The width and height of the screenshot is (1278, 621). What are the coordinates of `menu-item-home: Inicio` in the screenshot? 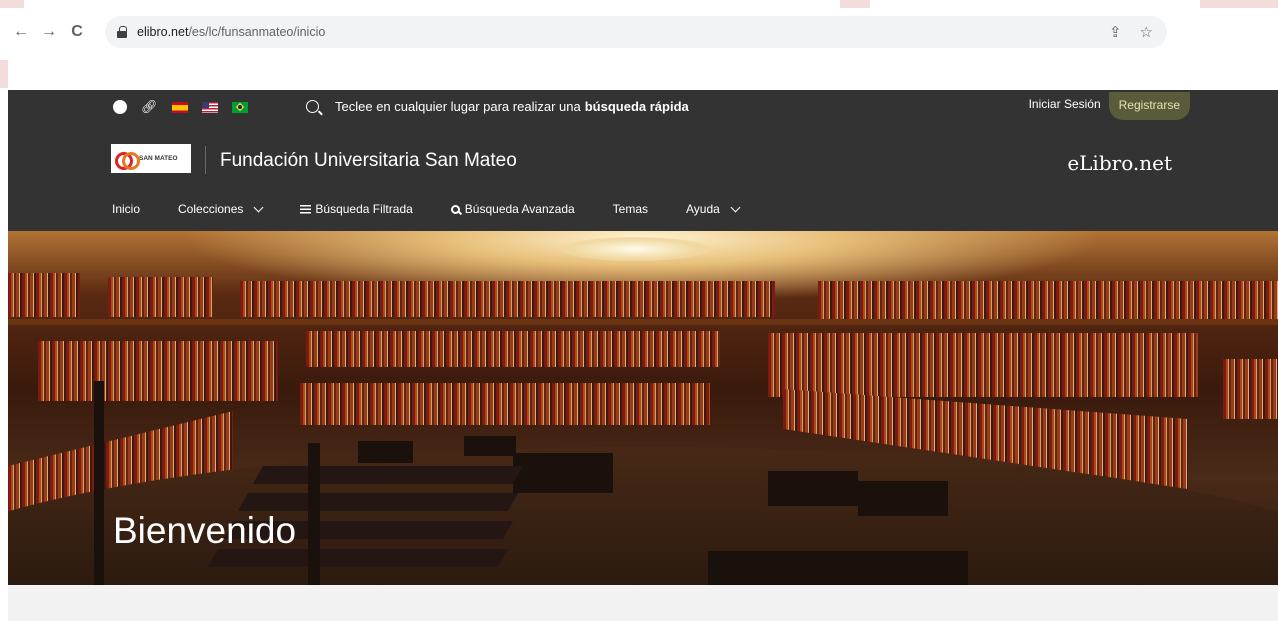 It's located at (126, 209).